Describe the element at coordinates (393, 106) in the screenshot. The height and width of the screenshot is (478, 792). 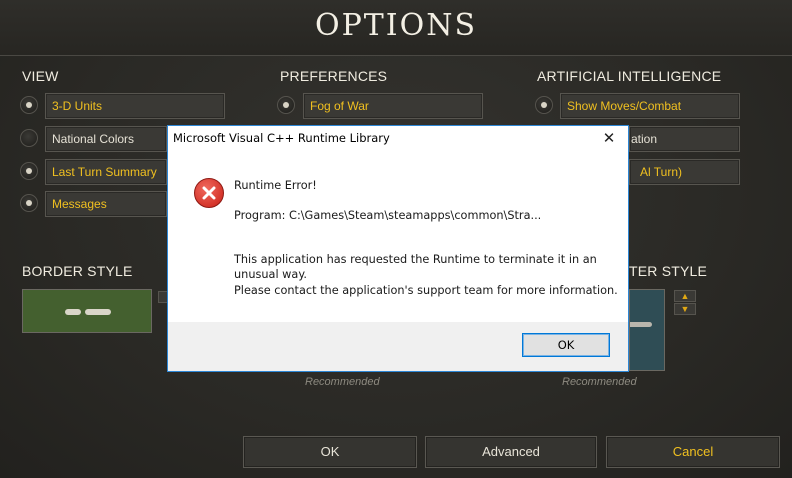
I see `fog-of-war-option: Fog of War` at that location.